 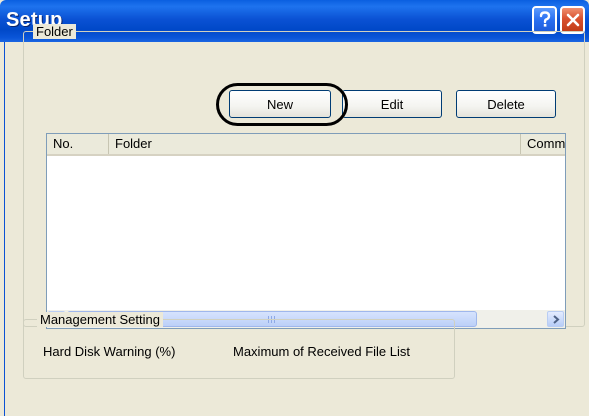 I want to click on delete-button: Delete, so click(x=506, y=104).